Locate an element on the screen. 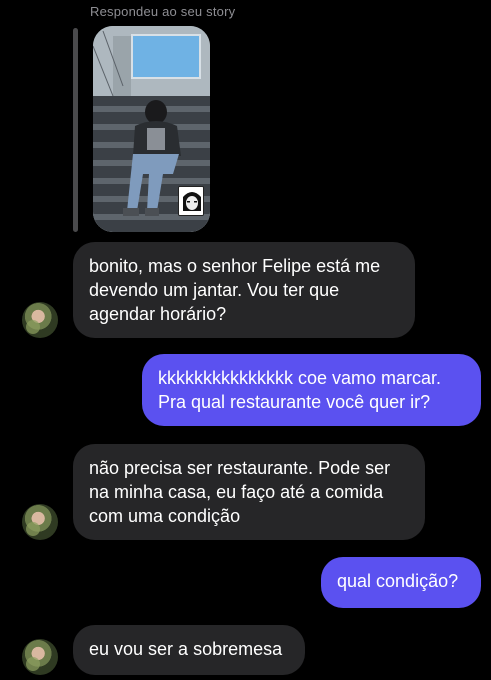 The width and height of the screenshot is (491, 680). story-thumbnail is located at coordinates (151, 129).